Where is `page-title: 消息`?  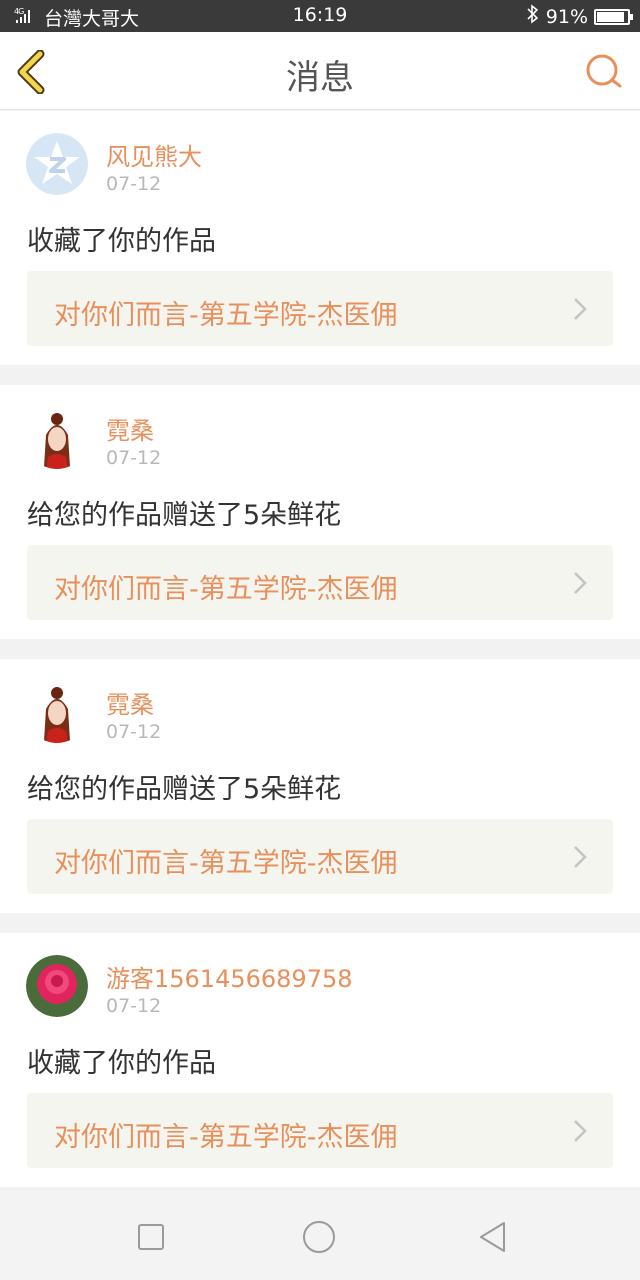
page-title: 消息 is located at coordinates (320, 78).